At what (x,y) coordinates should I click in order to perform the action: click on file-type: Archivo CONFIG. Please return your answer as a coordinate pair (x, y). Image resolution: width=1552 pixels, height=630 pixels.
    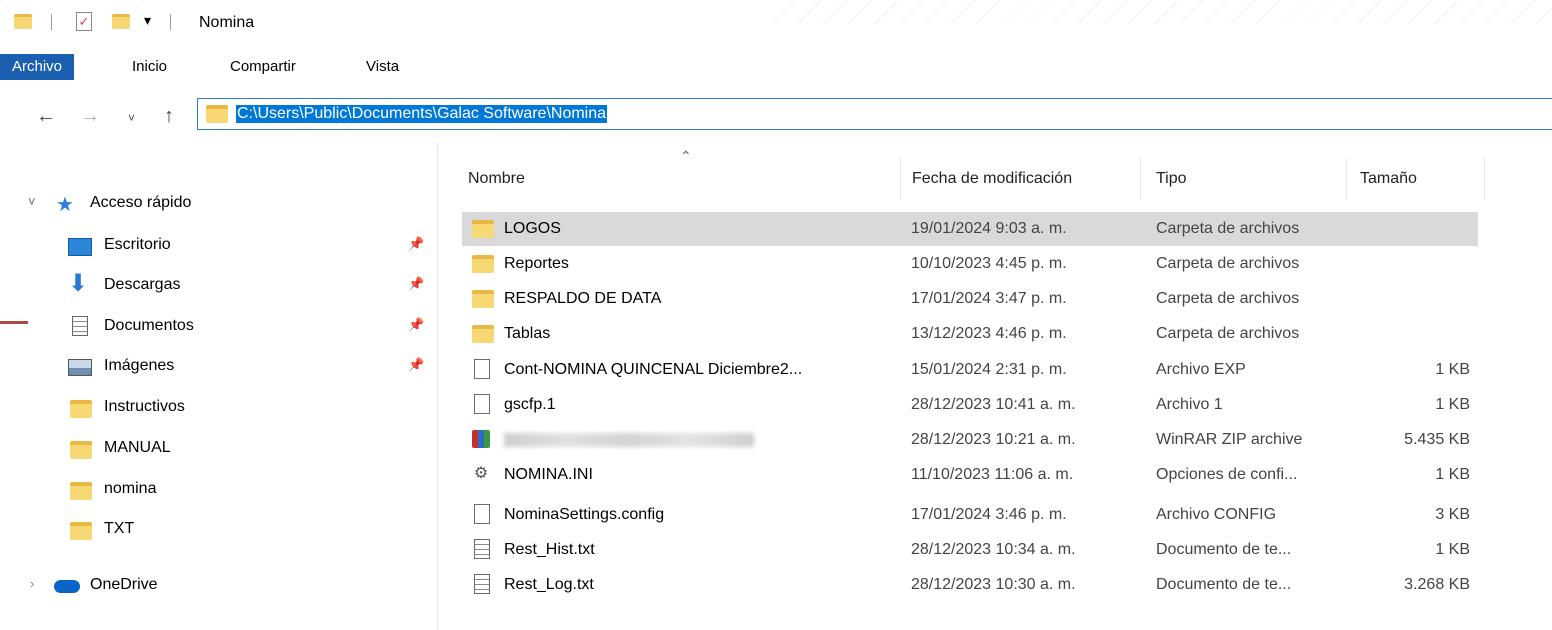
    Looking at the image, I should click on (1216, 514).